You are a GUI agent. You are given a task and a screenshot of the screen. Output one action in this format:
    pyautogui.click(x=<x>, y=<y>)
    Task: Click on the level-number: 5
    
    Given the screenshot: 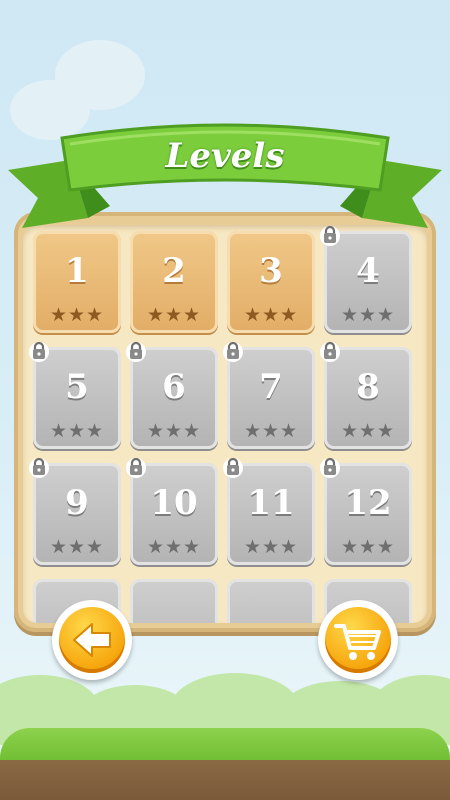 What is the action you would take?
    pyautogui.click(x=77, y=387)
    